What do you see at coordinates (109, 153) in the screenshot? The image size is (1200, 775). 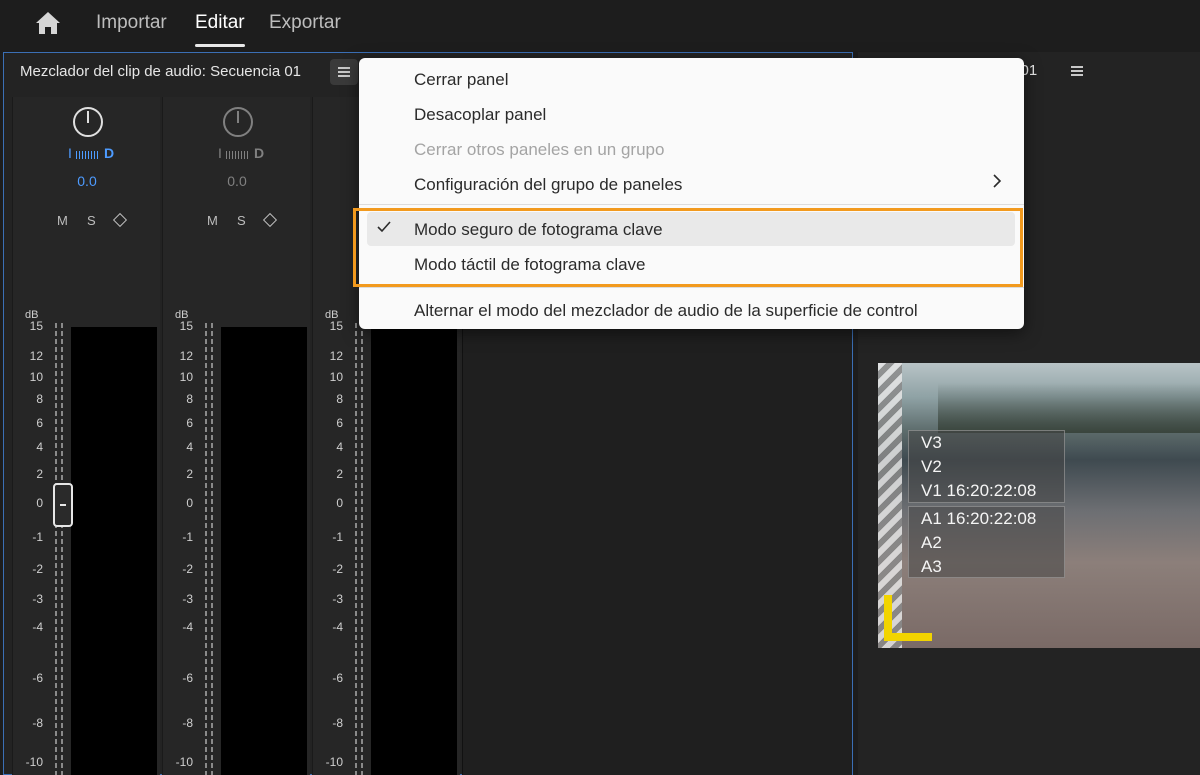 I see `pan-right-label: D` at bounding box center [109, 153].